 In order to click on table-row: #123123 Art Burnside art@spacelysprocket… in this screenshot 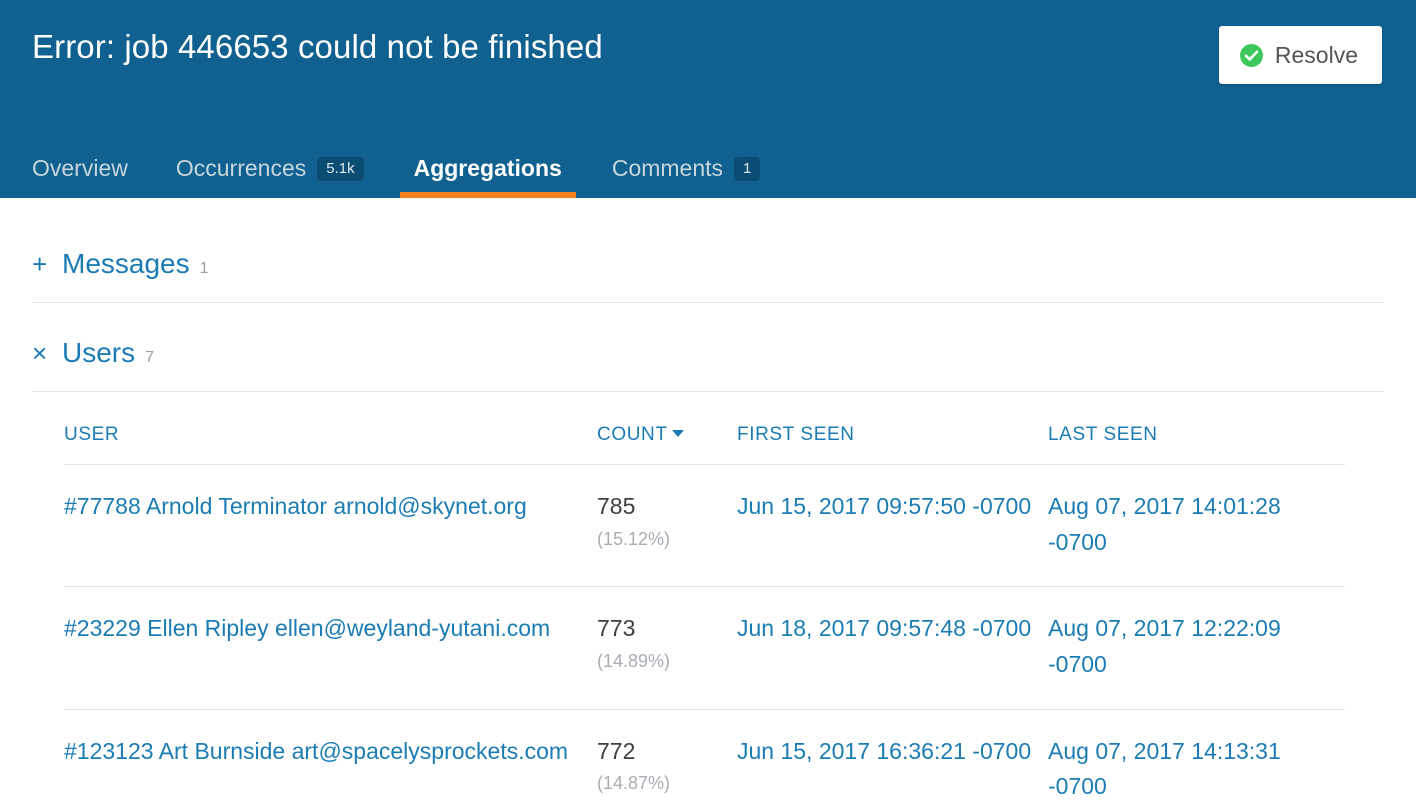, I will do `click(704, 754)`.